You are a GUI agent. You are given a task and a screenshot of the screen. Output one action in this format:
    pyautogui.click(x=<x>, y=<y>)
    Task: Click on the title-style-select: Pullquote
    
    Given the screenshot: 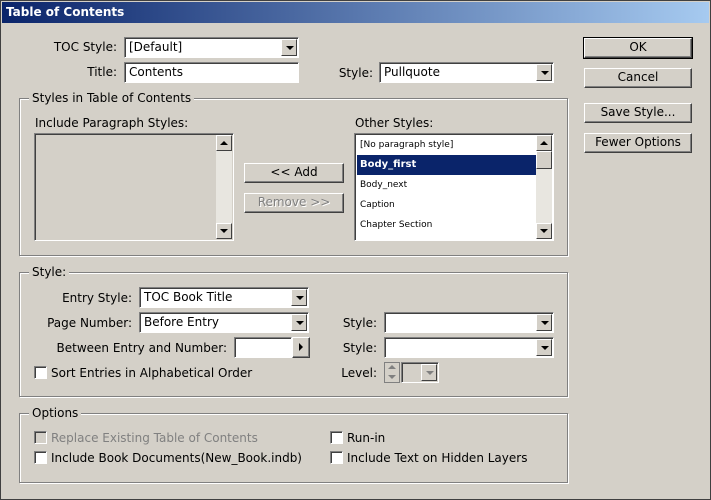 What is the action you would take?
    pyautogui.click(x=466, y=72)
    